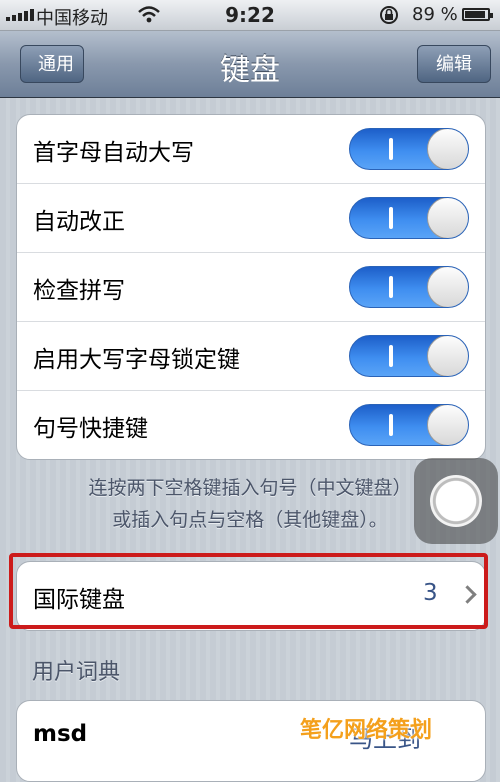  What do you see at coordinates (435, 14) in the screenshot?
I see `battery-percentage: 89 %` at bounding box center [435, 14].